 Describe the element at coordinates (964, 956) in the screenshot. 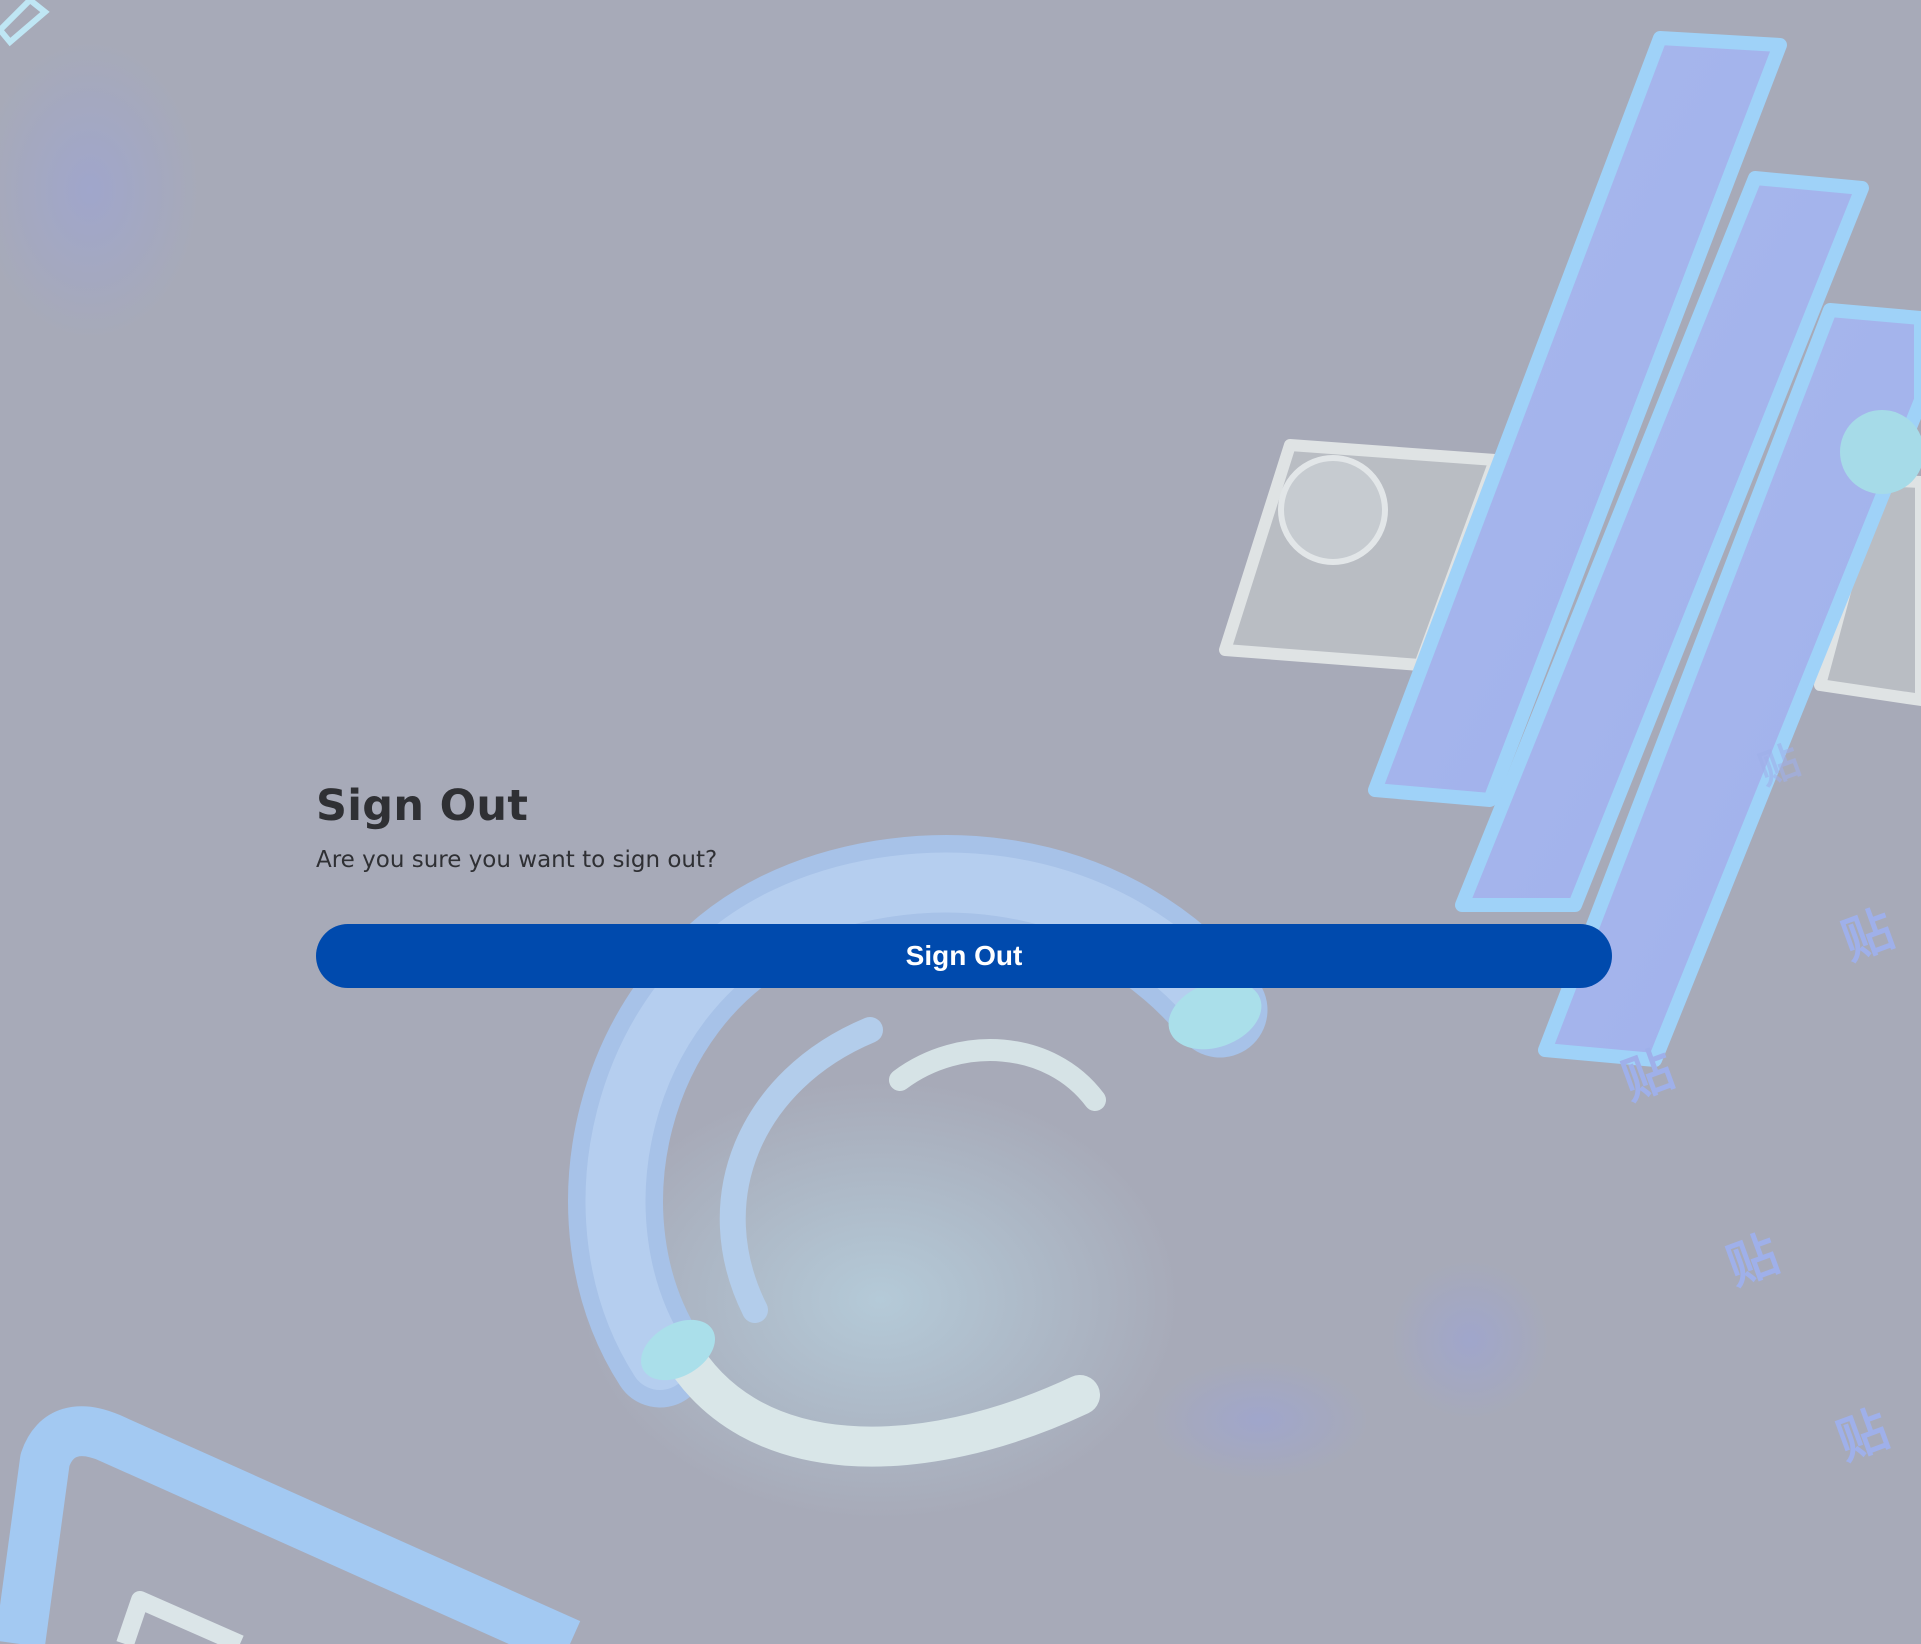

I see `sign-out-button: Sign Out` at that location.